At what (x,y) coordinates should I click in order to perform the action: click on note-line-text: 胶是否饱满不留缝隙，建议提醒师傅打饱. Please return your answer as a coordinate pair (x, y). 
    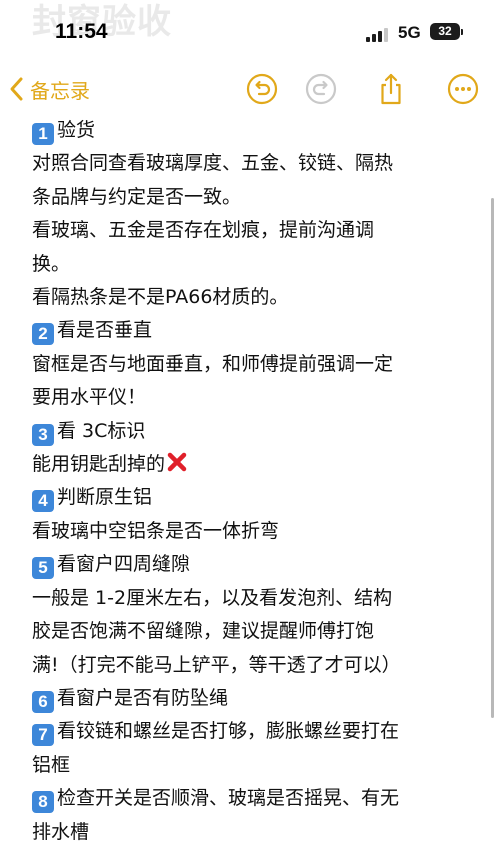
    Looking at the image, I should click on (203, 631).